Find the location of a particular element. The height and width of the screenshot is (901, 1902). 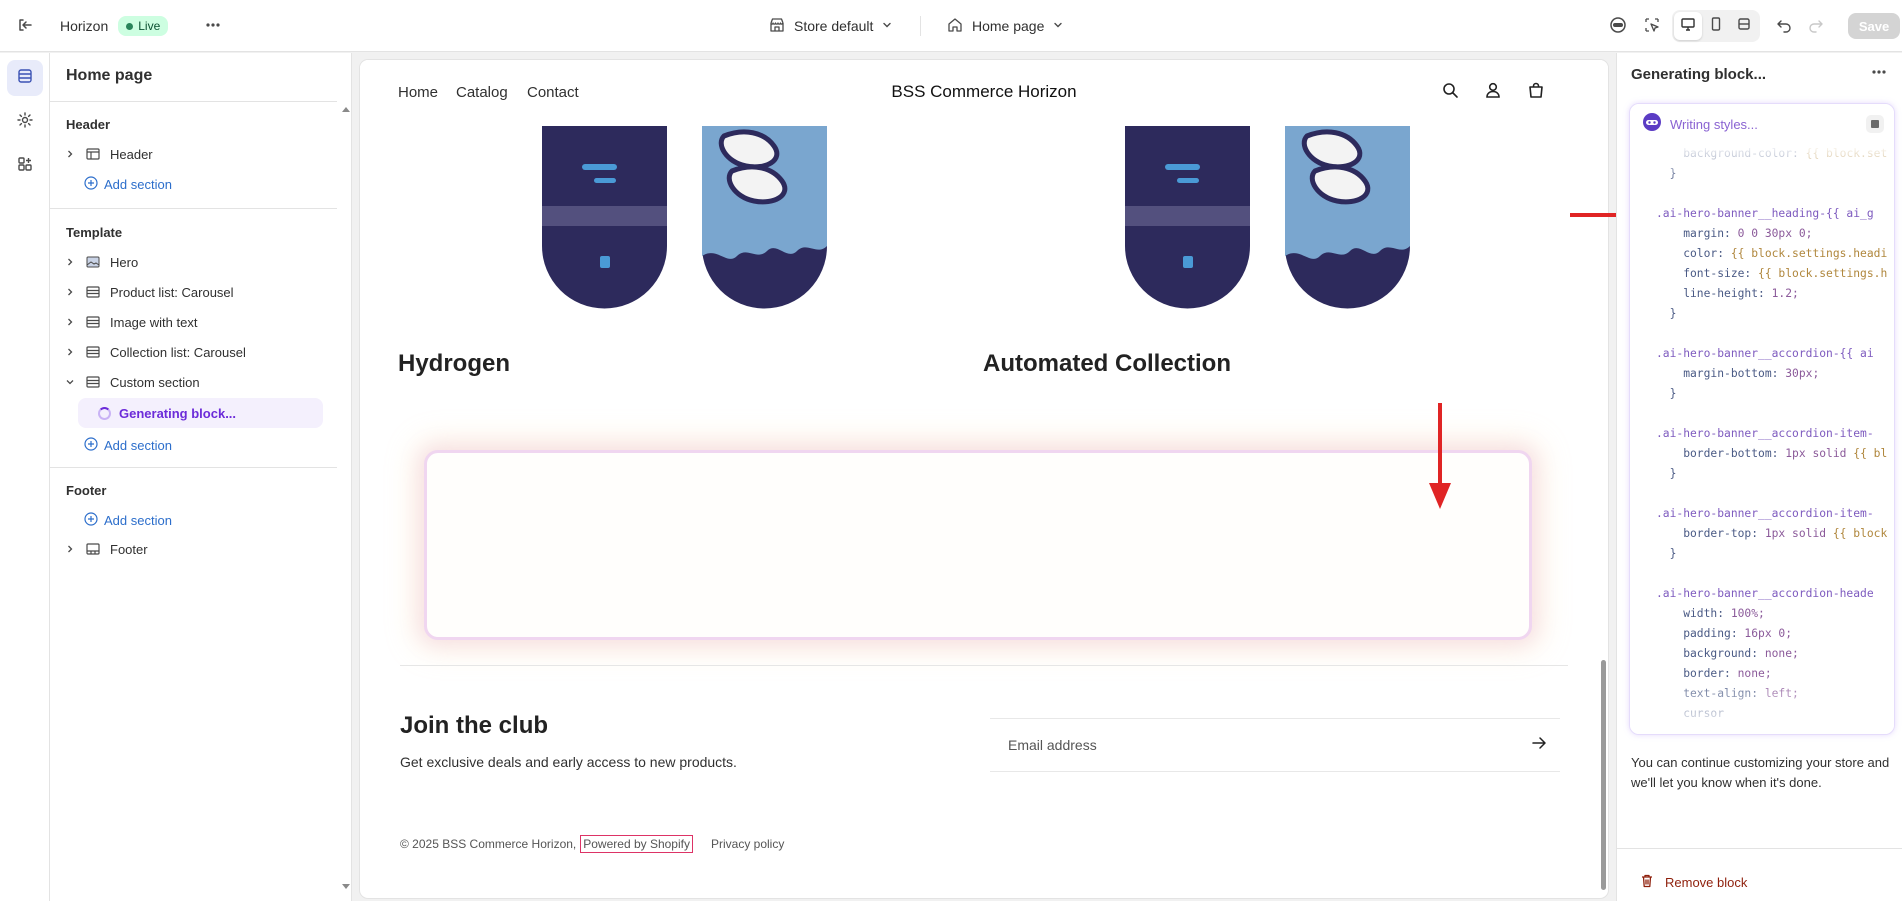

search-icon is located at coordinates (1450, 92).